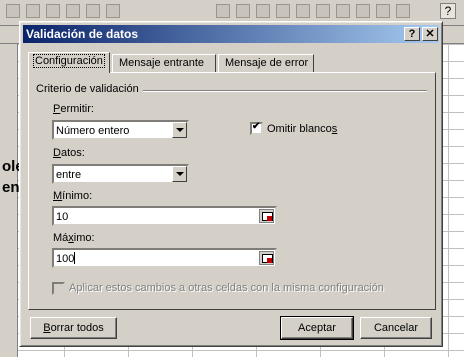  Describe the element at coordinates (11, 187) in the screenshot. I see `cell-text: en` at that location.